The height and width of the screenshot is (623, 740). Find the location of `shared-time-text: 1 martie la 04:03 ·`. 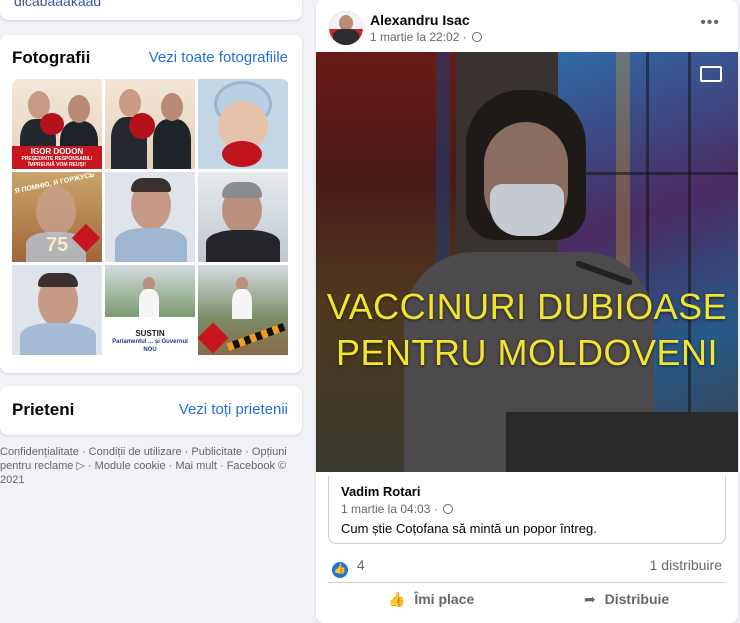

shared-time-text: 1 martie la 04:03 · is located at coordinates (389, 509).